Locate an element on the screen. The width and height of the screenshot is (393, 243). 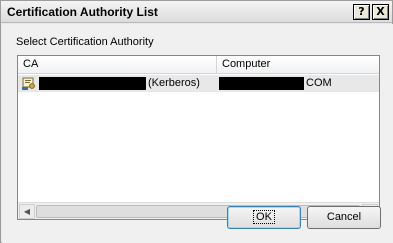
window-title: Certification Authority List is located at coordinates (82, 12).